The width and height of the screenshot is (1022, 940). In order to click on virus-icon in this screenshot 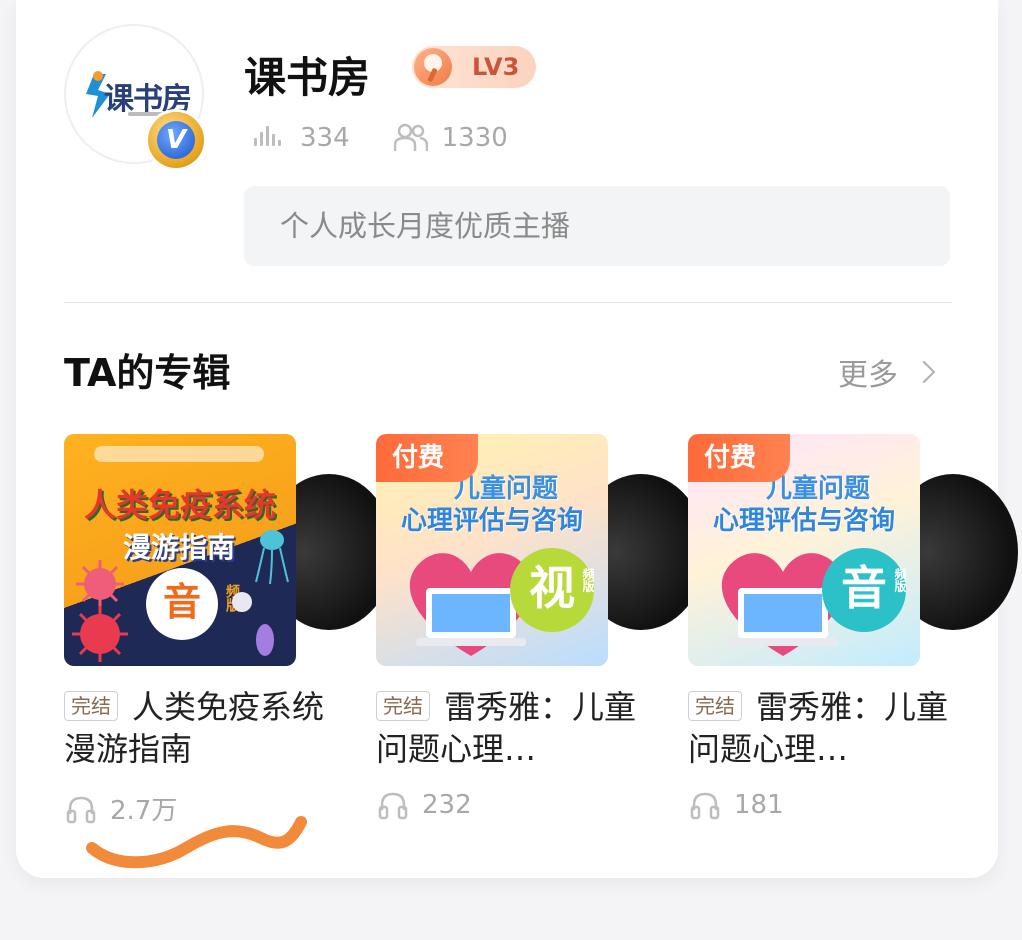, I will do `click(100, 634)`.